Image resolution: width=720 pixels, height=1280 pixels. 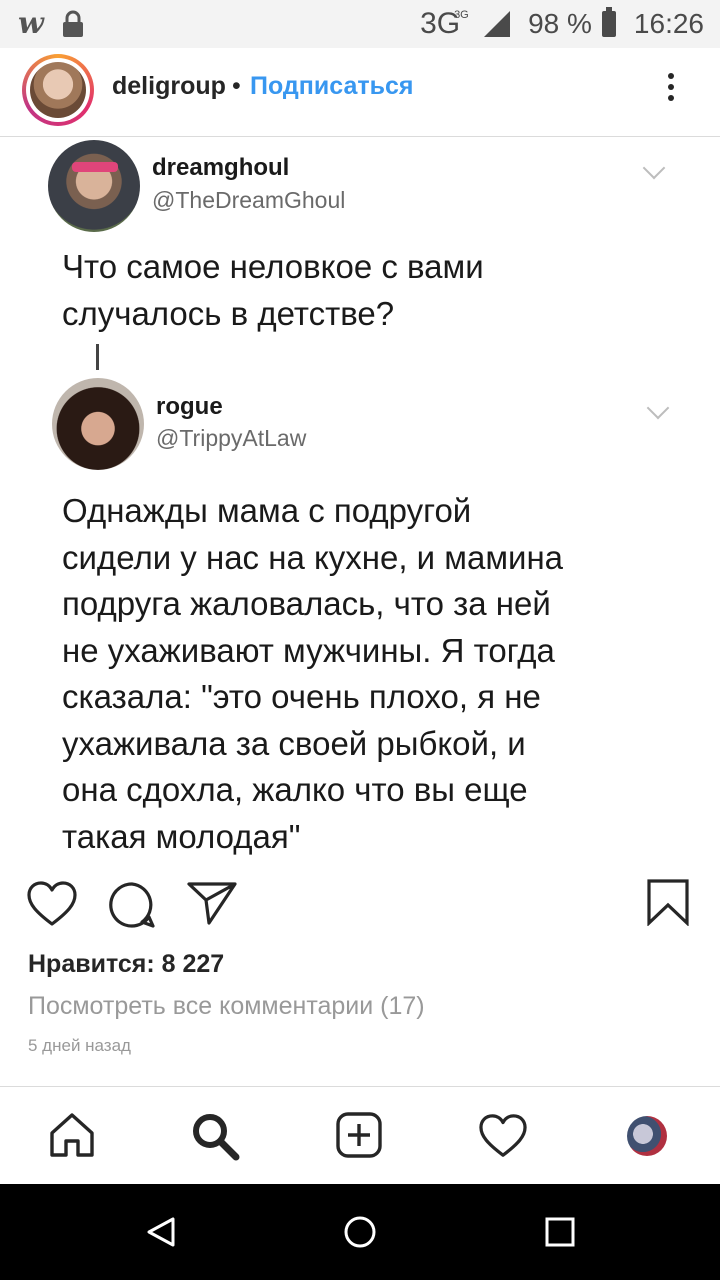 What do you see at coordinates (231, 438) in the screenshot?
I see `tweet-2-handle: @TrippyAtLaw` at bounding box center [231, 438].